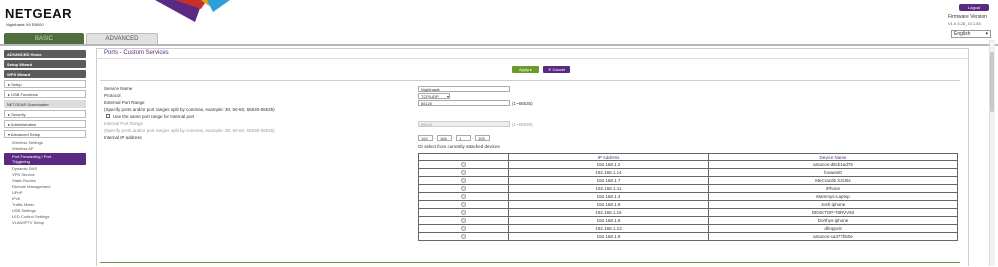 The height and width of the screenshot is (267, 998). What do you see at coordinates (482, 138) in the screenshot?
I see `ip-octet-4: 105` at bounding box center [482, 138].